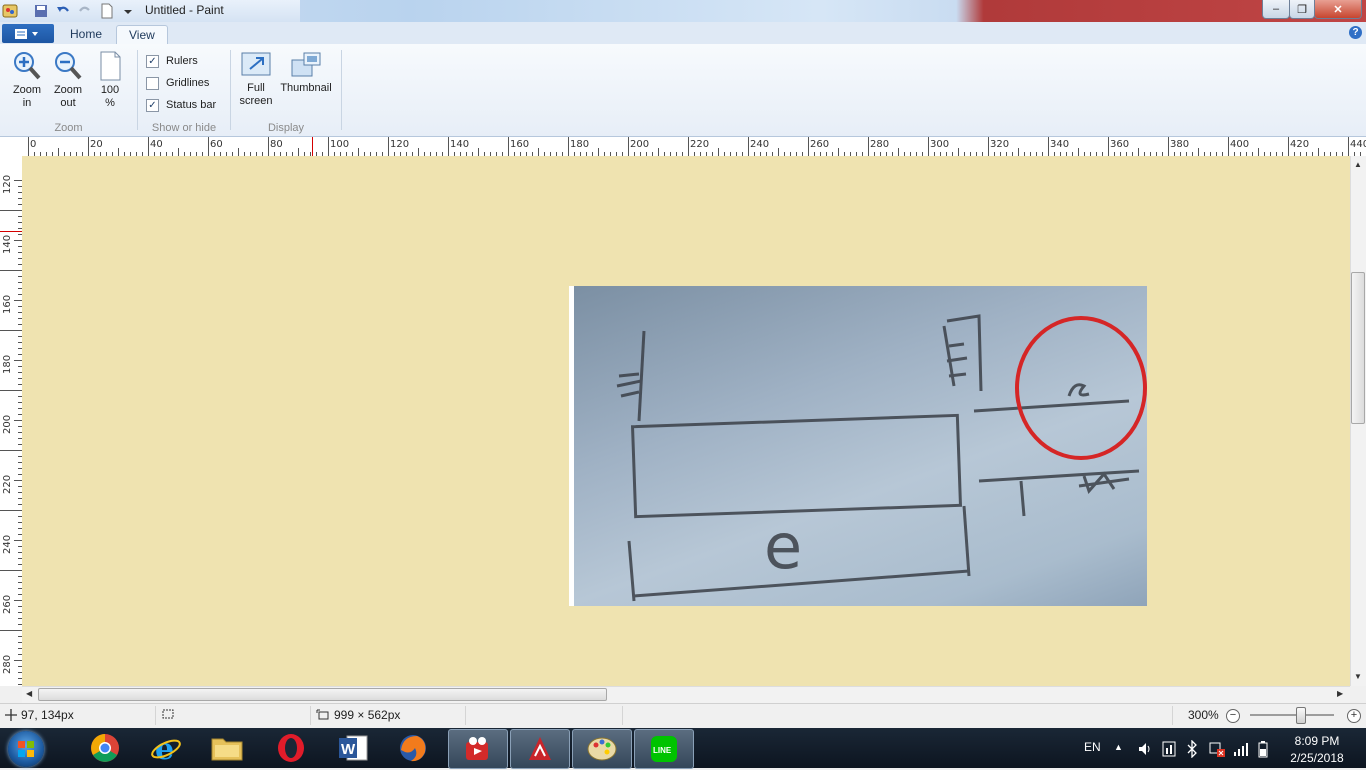 The height and width of the screenshot is (770, 1366). I want to click on new-document-icon, so click(107, 11).